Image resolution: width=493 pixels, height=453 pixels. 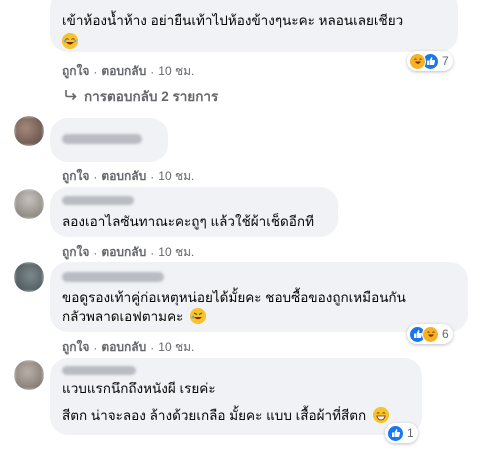 I want to click on like-icon, so click(x=395, y=433).